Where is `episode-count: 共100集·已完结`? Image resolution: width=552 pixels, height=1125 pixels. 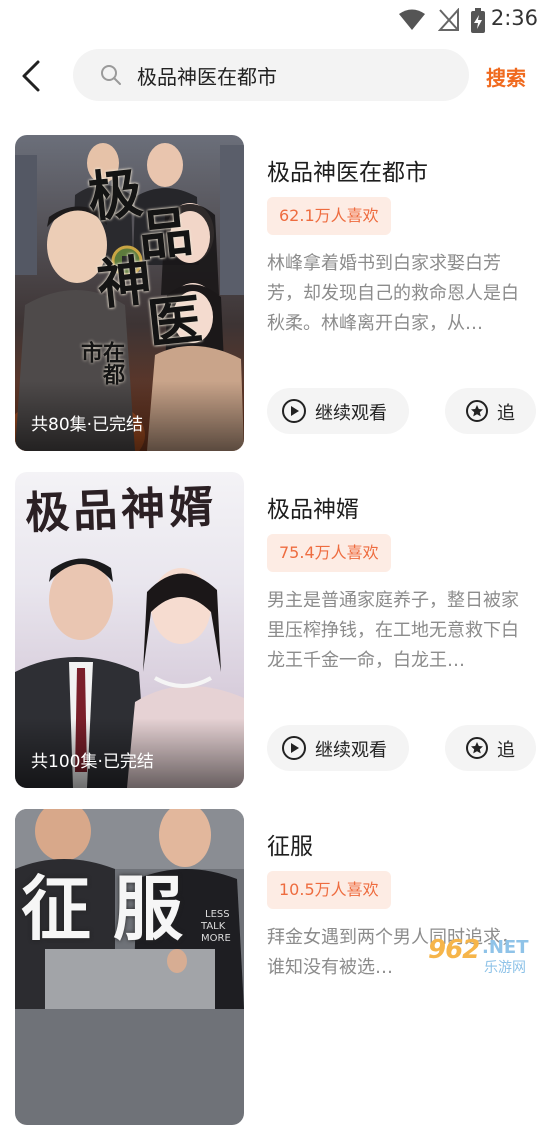
episode-count: 共100集·已完结 is located at coordinates (92, 762).